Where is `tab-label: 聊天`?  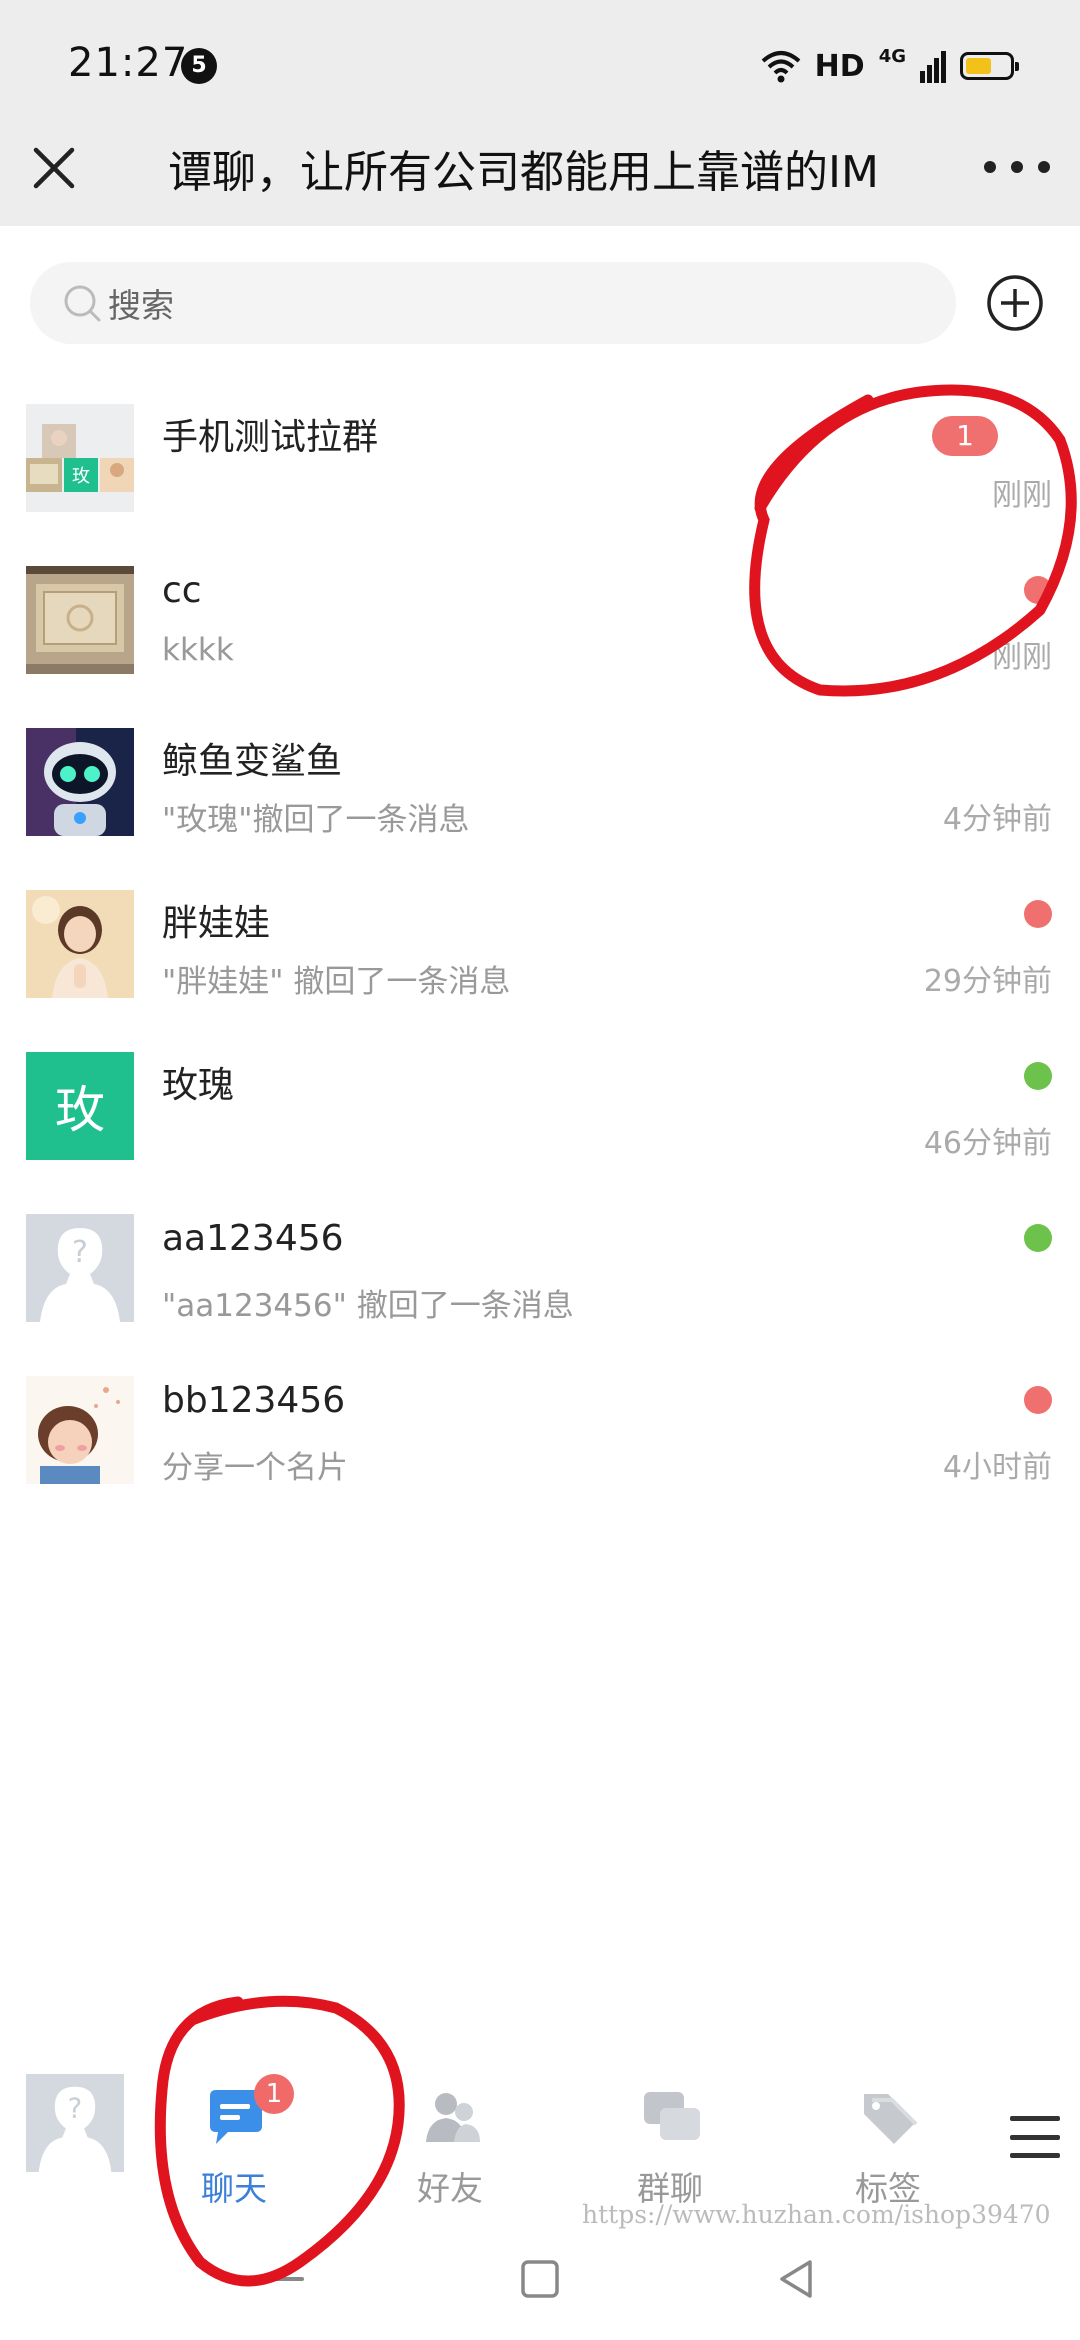 tab-label: 聊天 is located at coordinates (234, 2188).